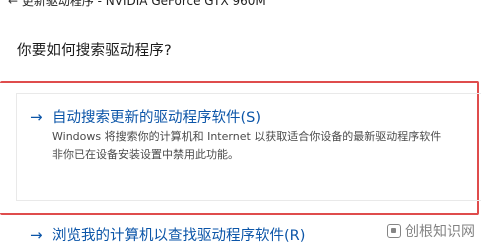  Describe the element at coordinates (394, 231) in the screenshot. I see `watermark-logo-icon` at that location.